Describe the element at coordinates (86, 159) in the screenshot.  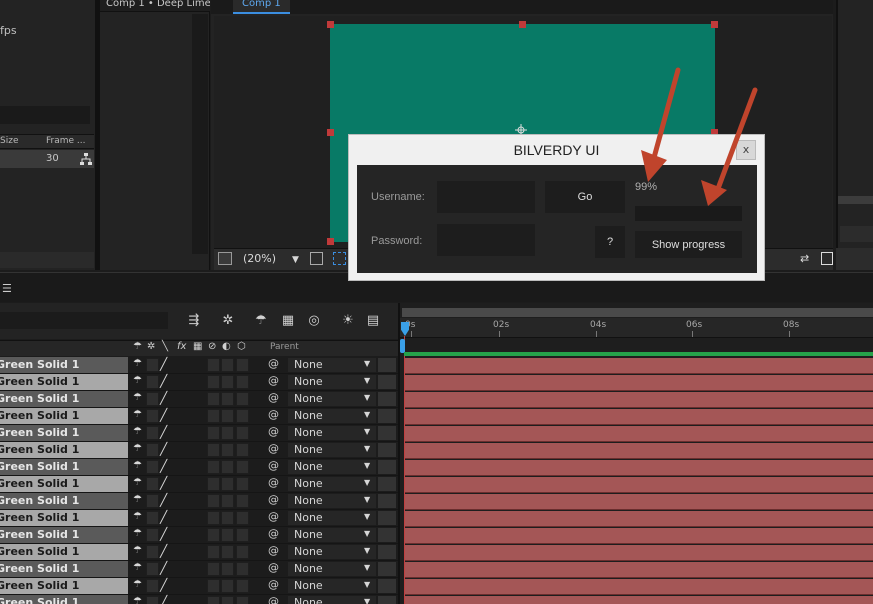
I see `flowchart-icon` at that location.